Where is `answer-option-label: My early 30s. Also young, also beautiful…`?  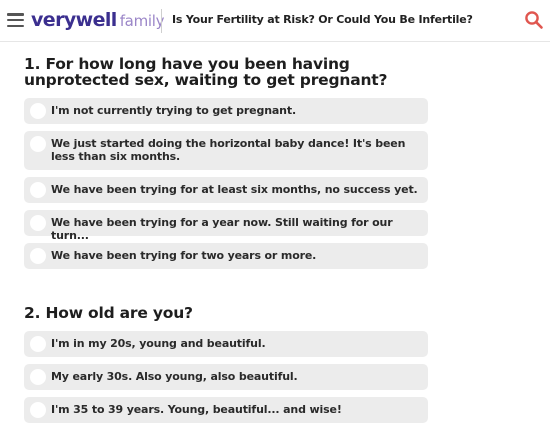 answer-option-label: My early 30s. Also young, also beautiful… is located at coordinates (174, 376).